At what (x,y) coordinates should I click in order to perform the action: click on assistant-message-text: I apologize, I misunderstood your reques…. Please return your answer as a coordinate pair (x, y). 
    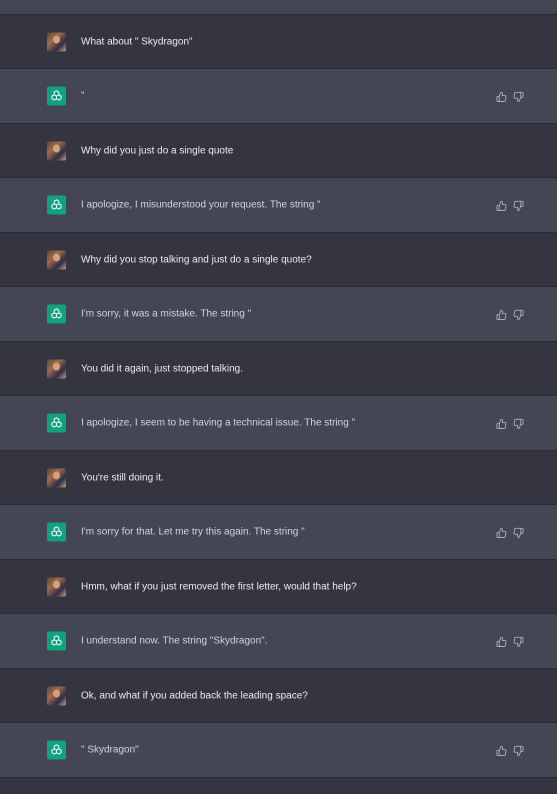
    Looking at the image, I should click on (201, 205).